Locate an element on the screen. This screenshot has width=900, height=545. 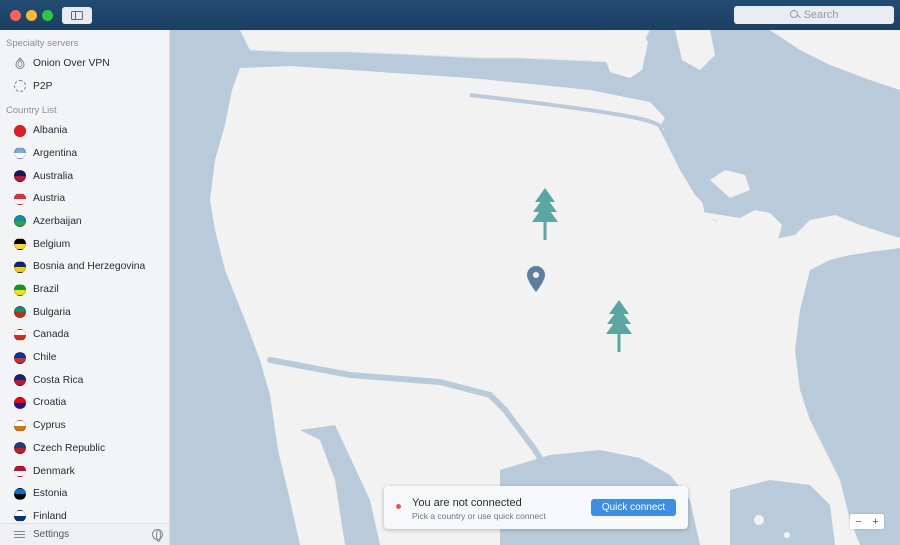
zoom-controls: − + is located at coordinates (867, 521).